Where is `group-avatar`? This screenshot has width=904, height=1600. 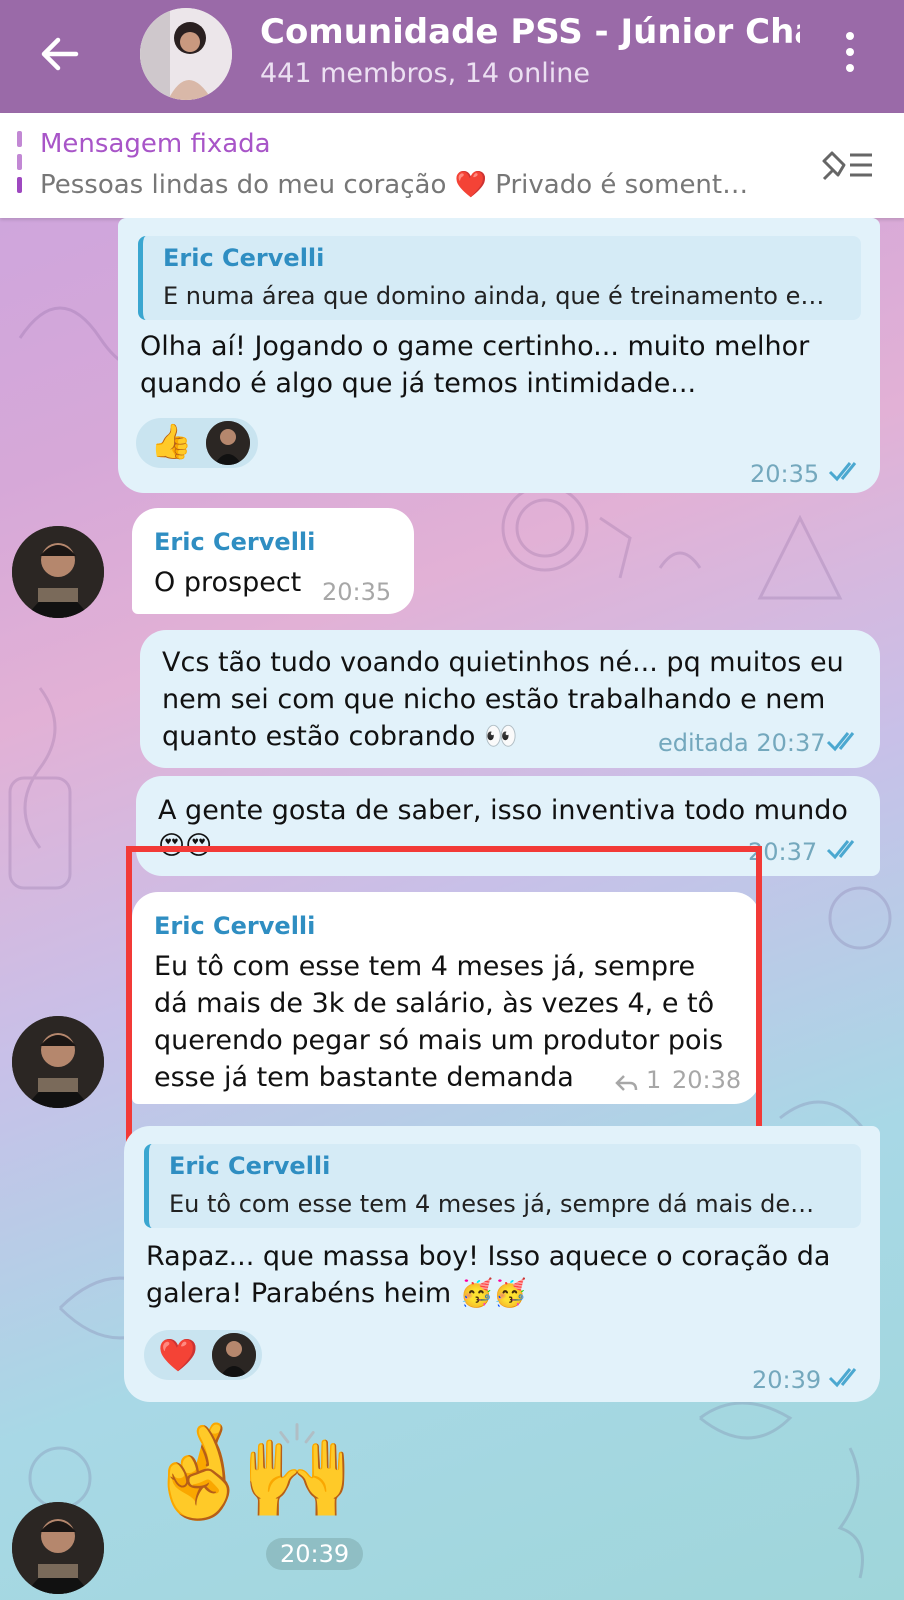
group-avatar is located at coordinates (186, 54).